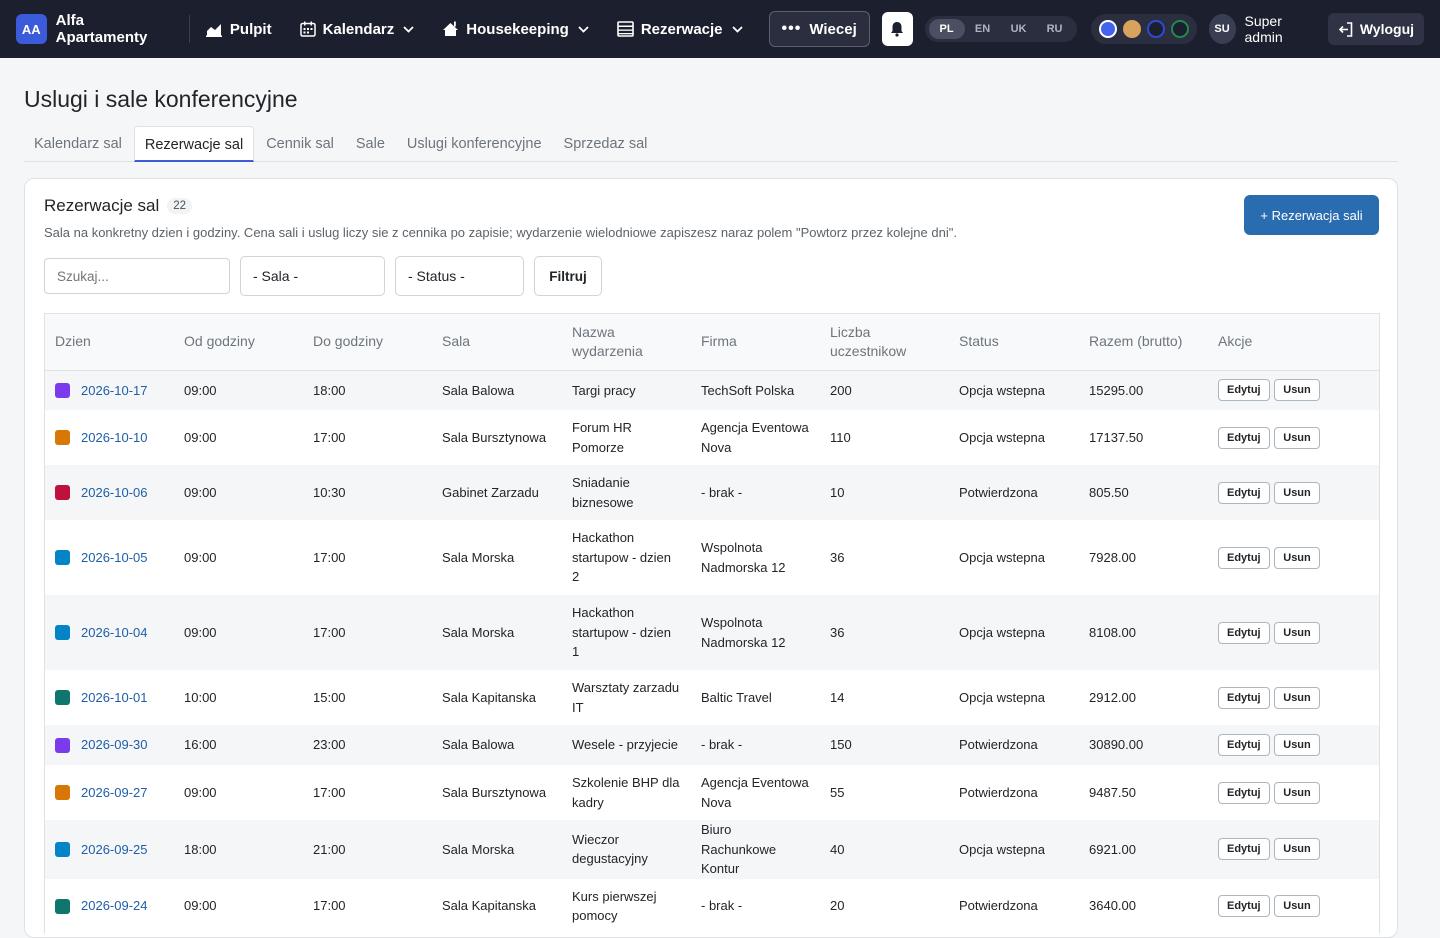 The width and height of the screenshot is (1440, 938). What do you see at coordinates (114, 438) in the screenshot?
I see `day-link: 2026-10-10` at bounding box center [114, 438].